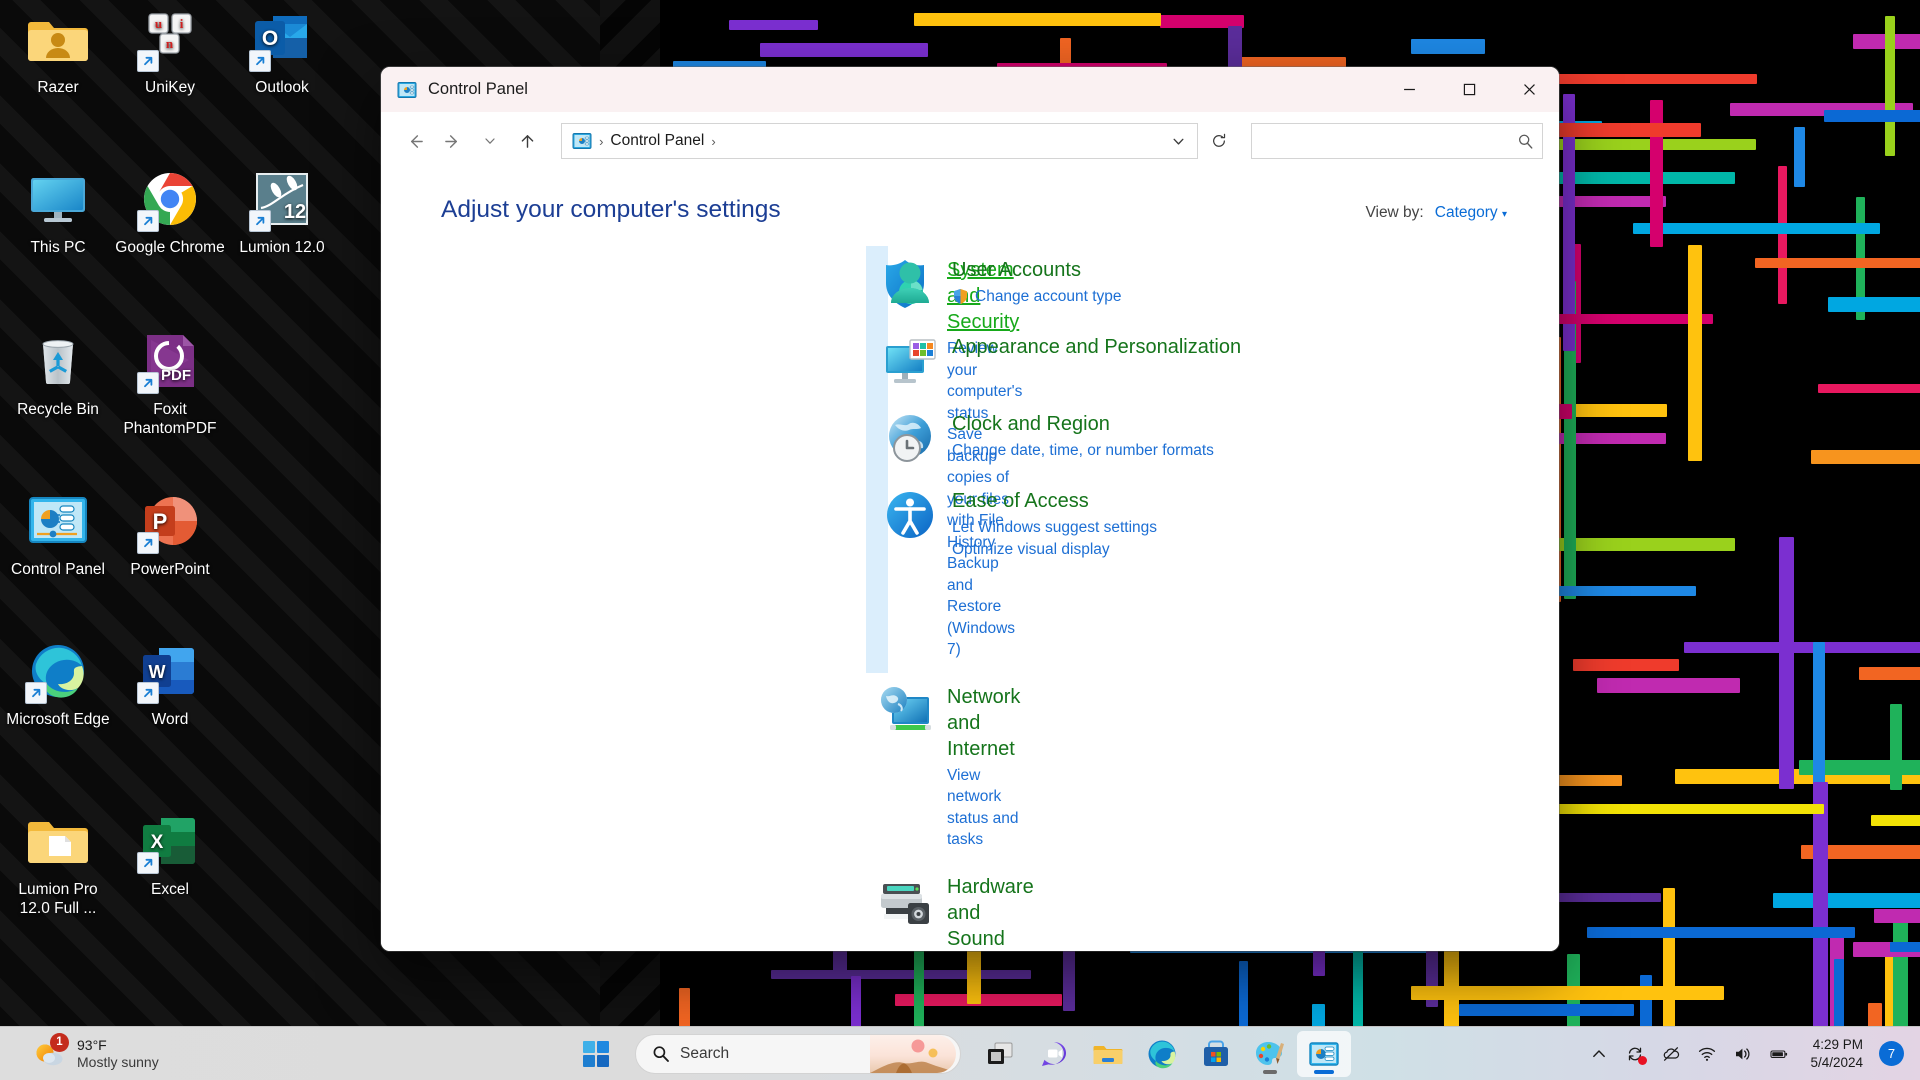 This screenshot has height=1080, width=1920. I want to click on desktop-icon-label: Lumion 12.0, so click(282, 247).